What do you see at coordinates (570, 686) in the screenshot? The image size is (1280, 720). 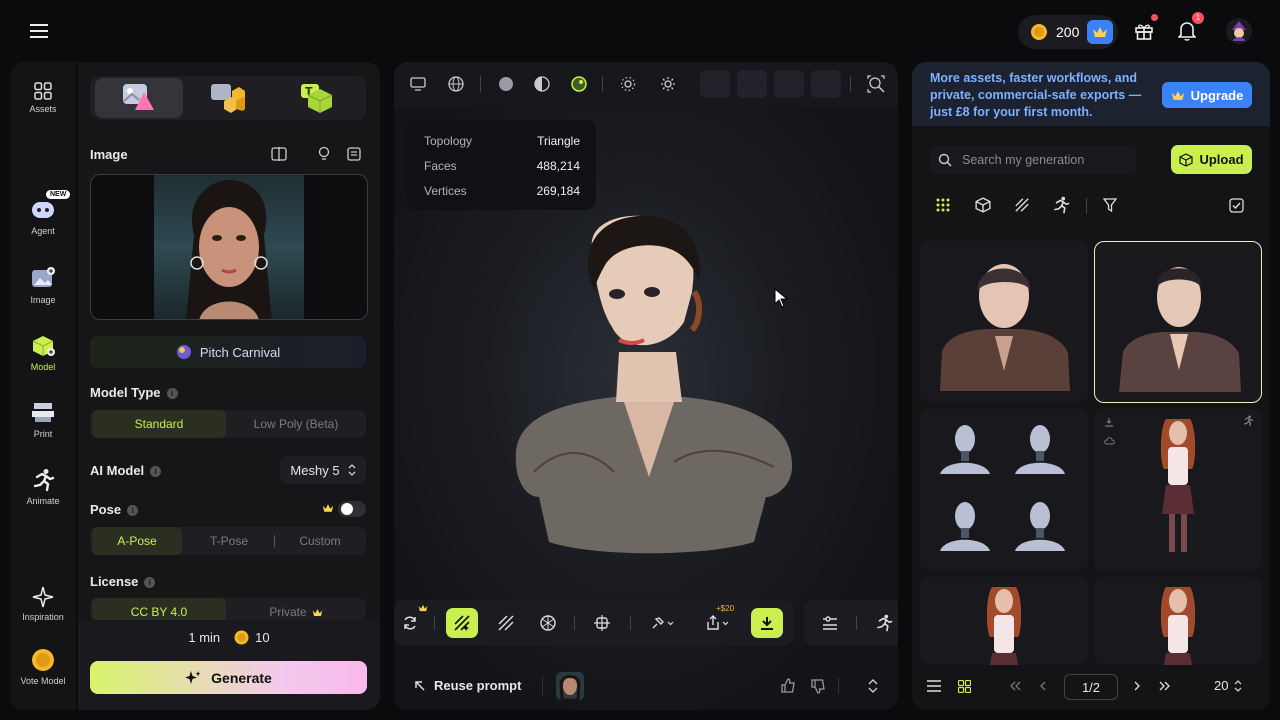 I see `source-image-thumb` at bounding box center [570, 686].